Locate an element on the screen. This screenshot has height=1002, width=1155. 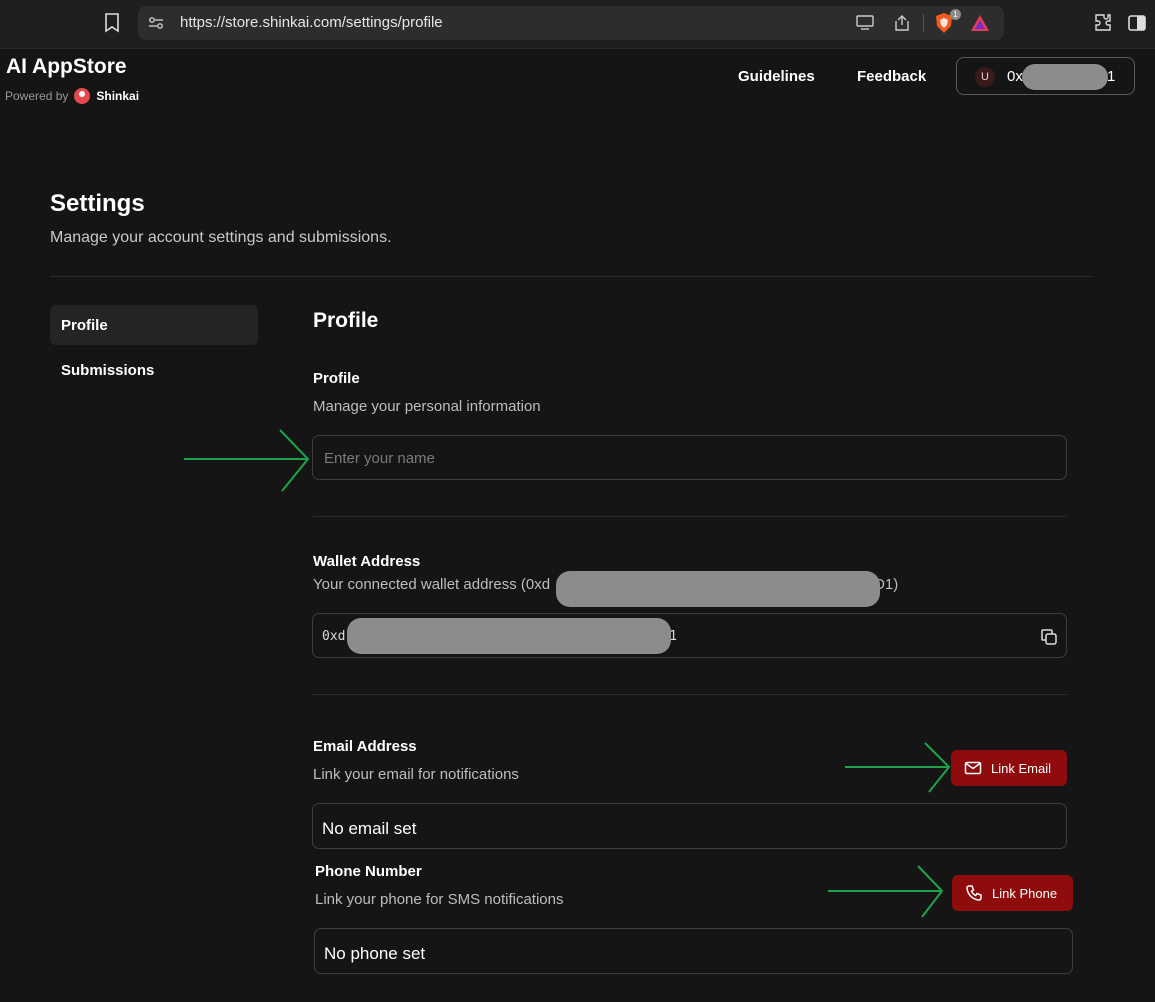
wallet-address-label: Wallet Address is located at coordinates (367, 561).